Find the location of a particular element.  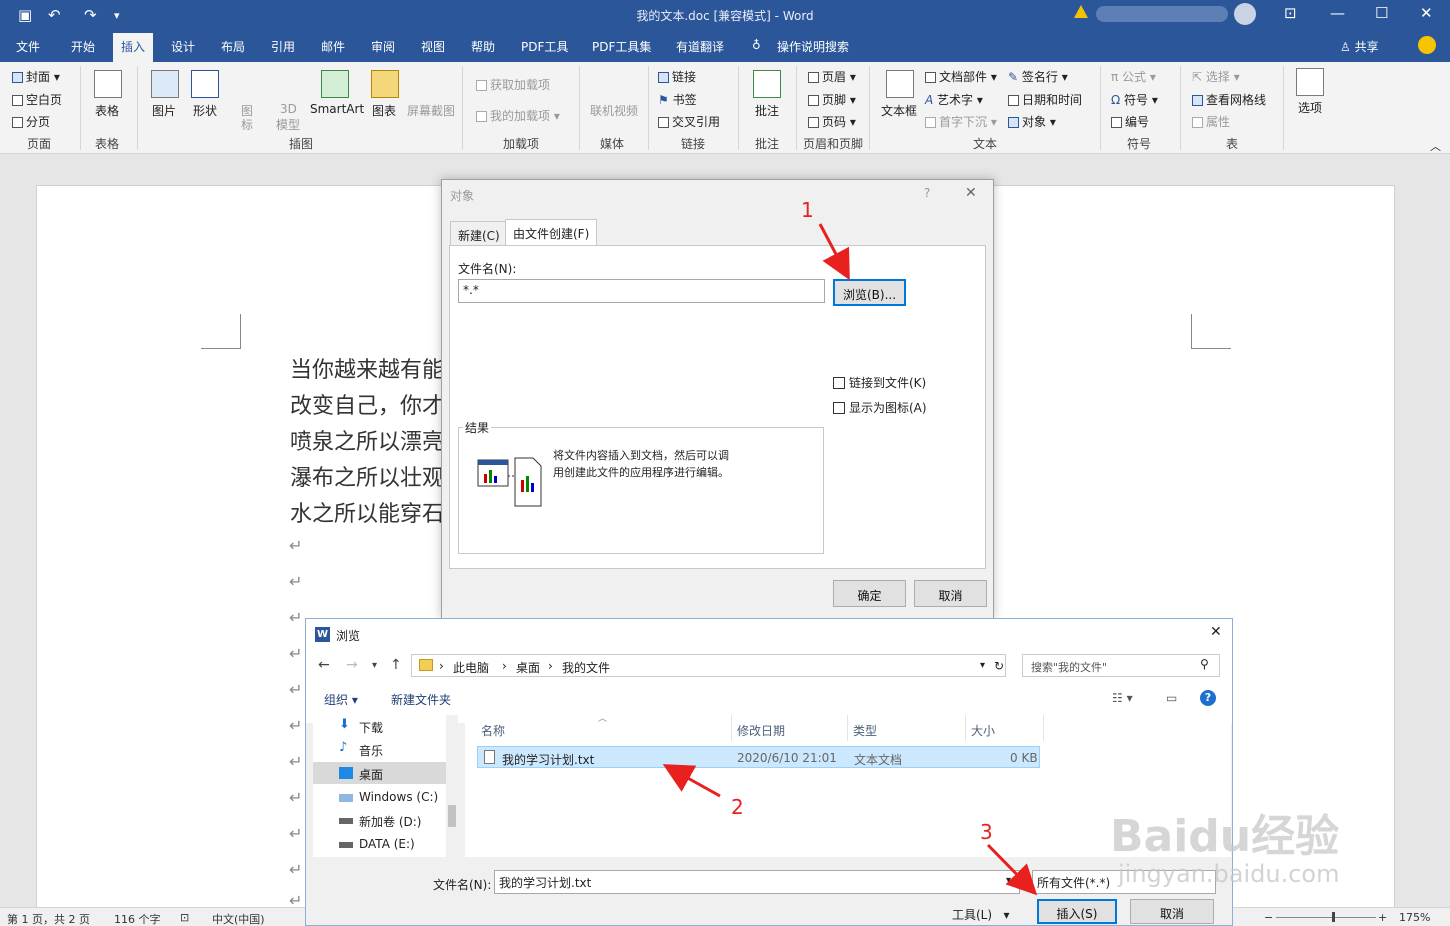

tab-design: 设计 is located at coordinates (183, 46).